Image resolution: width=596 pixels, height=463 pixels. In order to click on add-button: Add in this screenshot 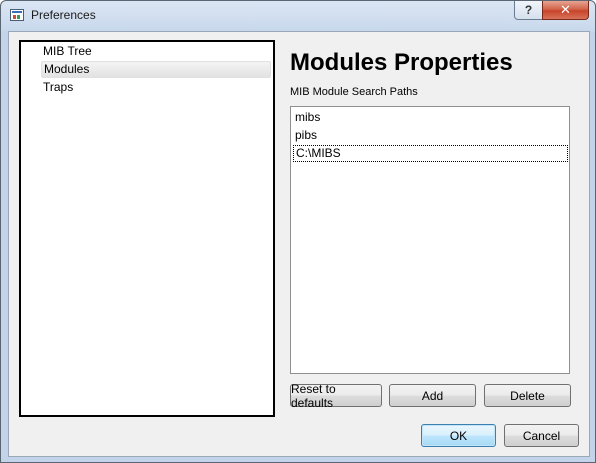, I will do `click(432, 395)`.